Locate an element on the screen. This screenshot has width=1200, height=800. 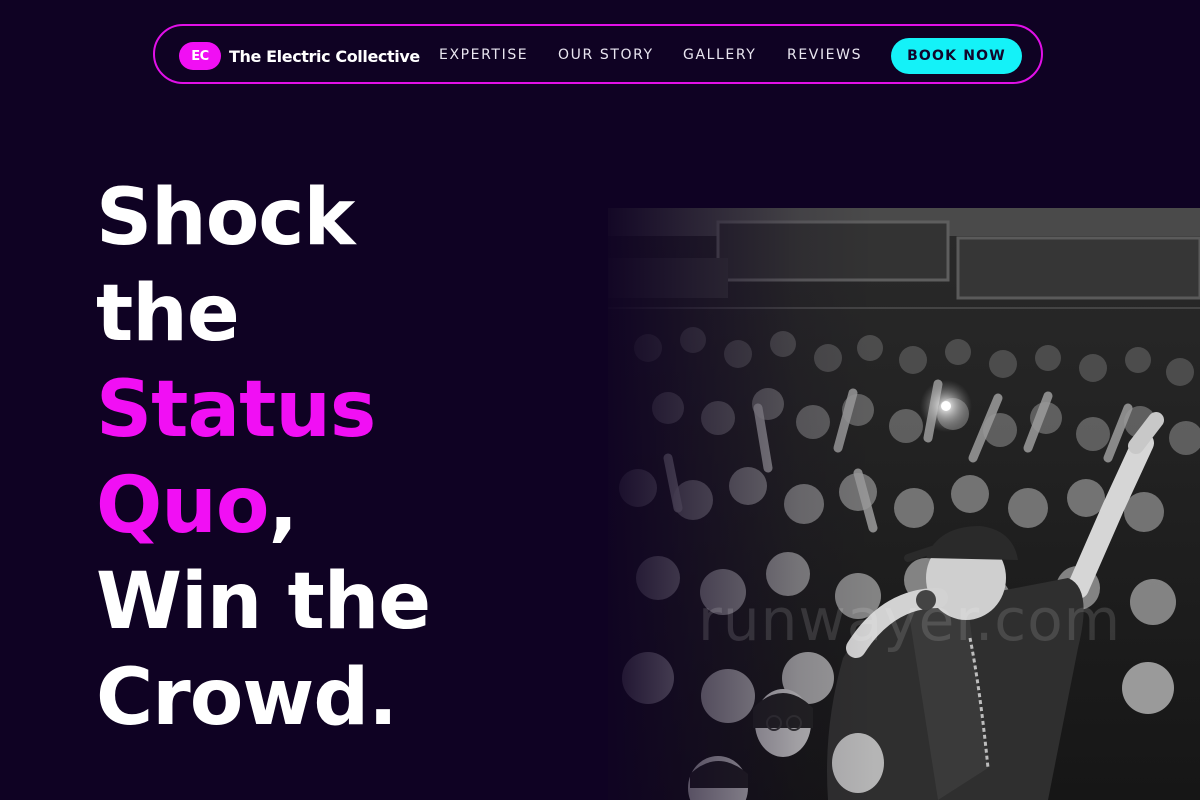
nav-link-reviews: REVIEWS is located at coordinates (824, 55).